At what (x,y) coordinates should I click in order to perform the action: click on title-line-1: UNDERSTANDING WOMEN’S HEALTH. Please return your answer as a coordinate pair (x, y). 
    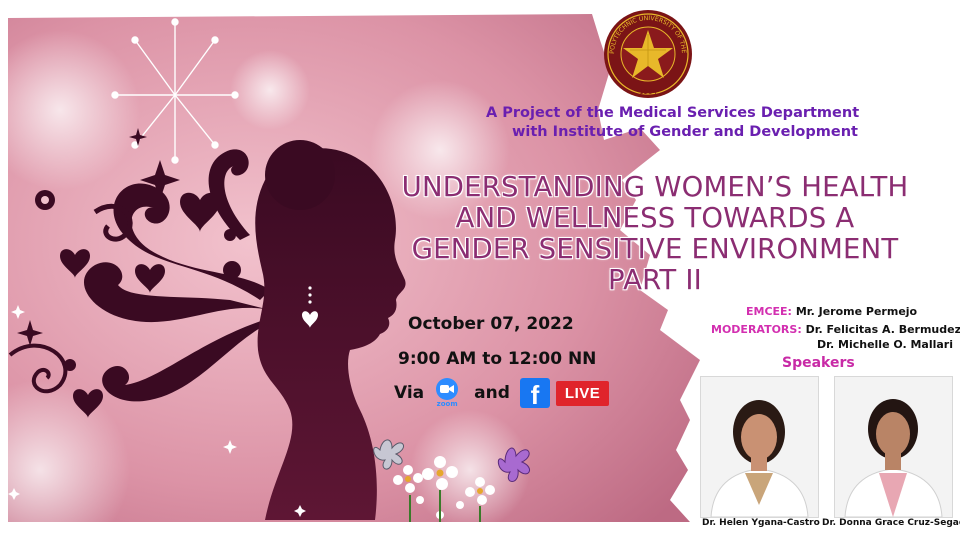
    Looking at the image, I should click on (655, 187).